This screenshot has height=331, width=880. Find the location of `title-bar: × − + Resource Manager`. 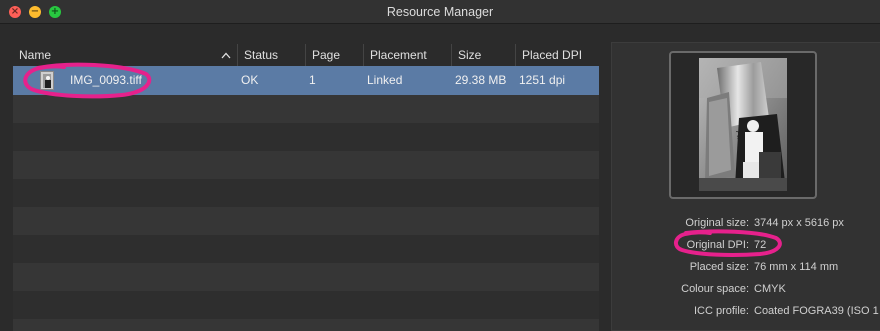

title-bar: × − + Resource Manager is located at coordinates (440, 12).